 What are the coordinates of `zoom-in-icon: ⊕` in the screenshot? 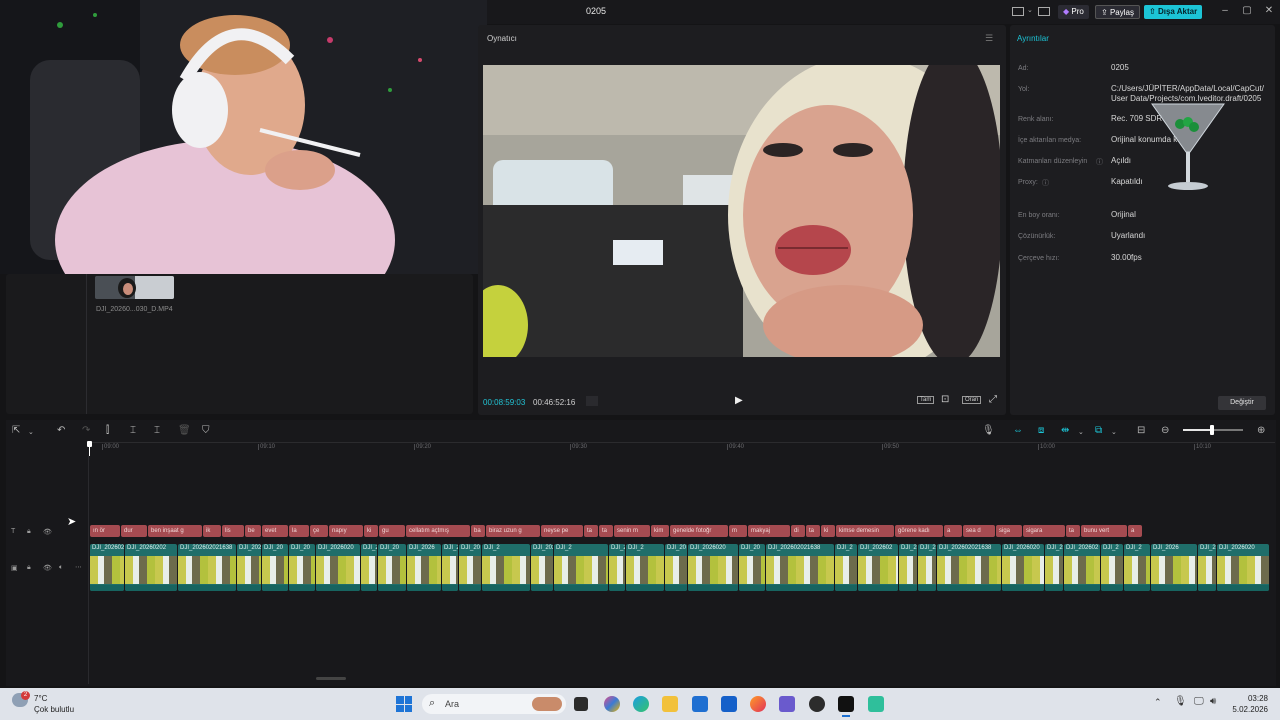 It's located at (1261, 430).